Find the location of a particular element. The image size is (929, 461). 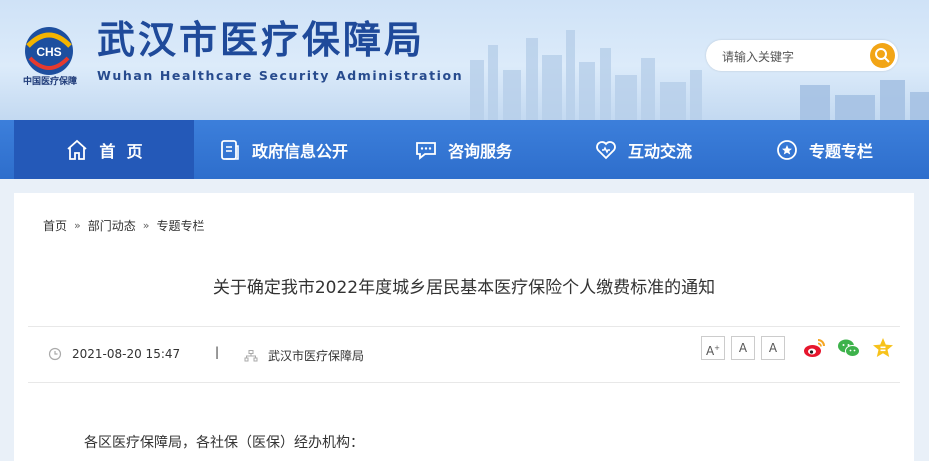

wechat-icon is located at coordinates (849, 348).